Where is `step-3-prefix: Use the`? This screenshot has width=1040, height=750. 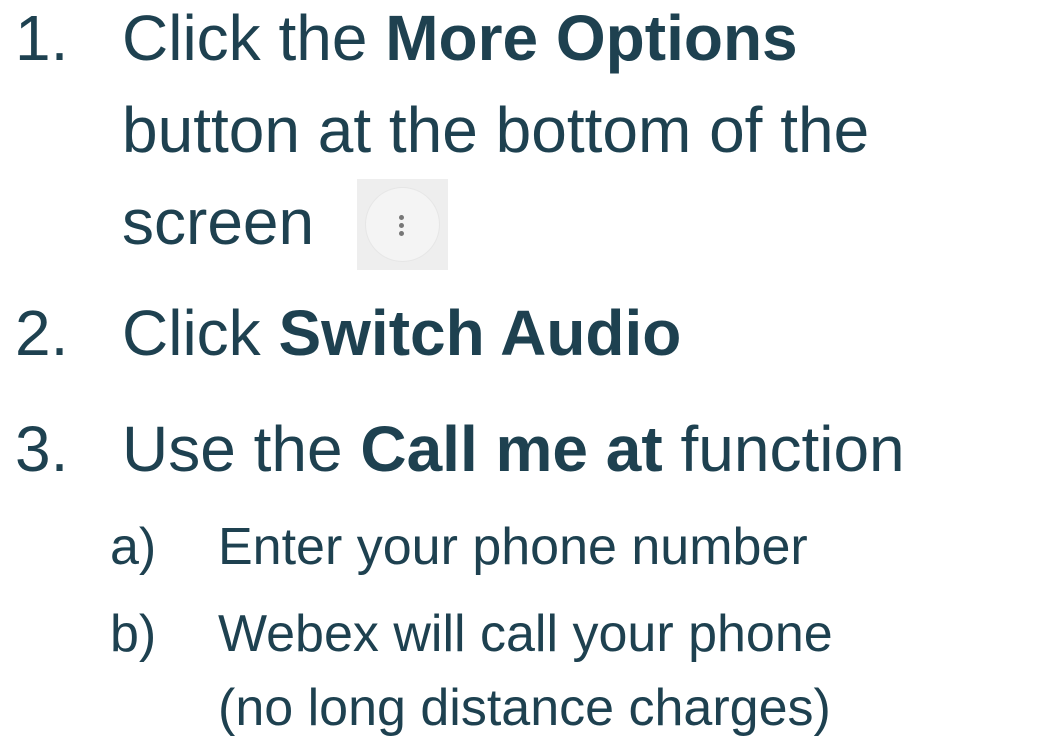
step-3-prefix: Use the is located at coordinates (241, 449).